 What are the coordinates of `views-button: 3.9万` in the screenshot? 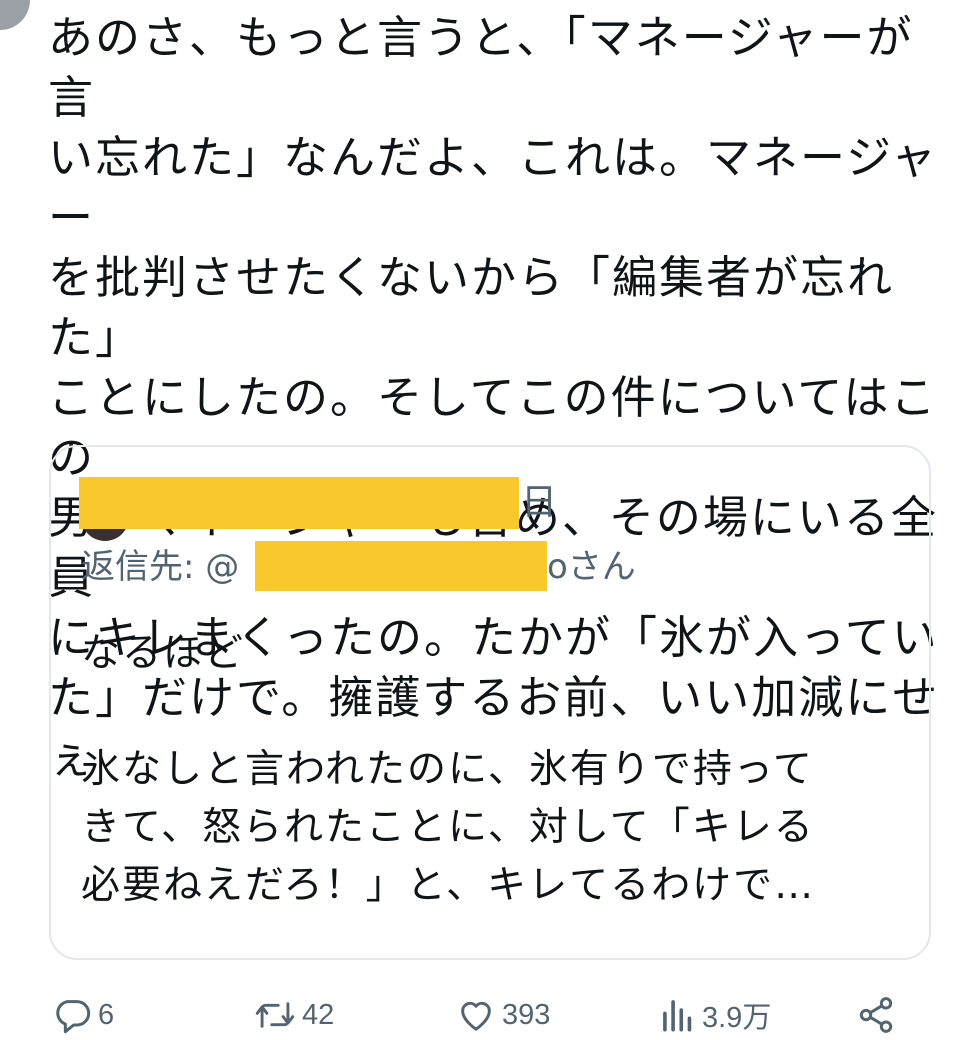 It's located at (715, 1015).